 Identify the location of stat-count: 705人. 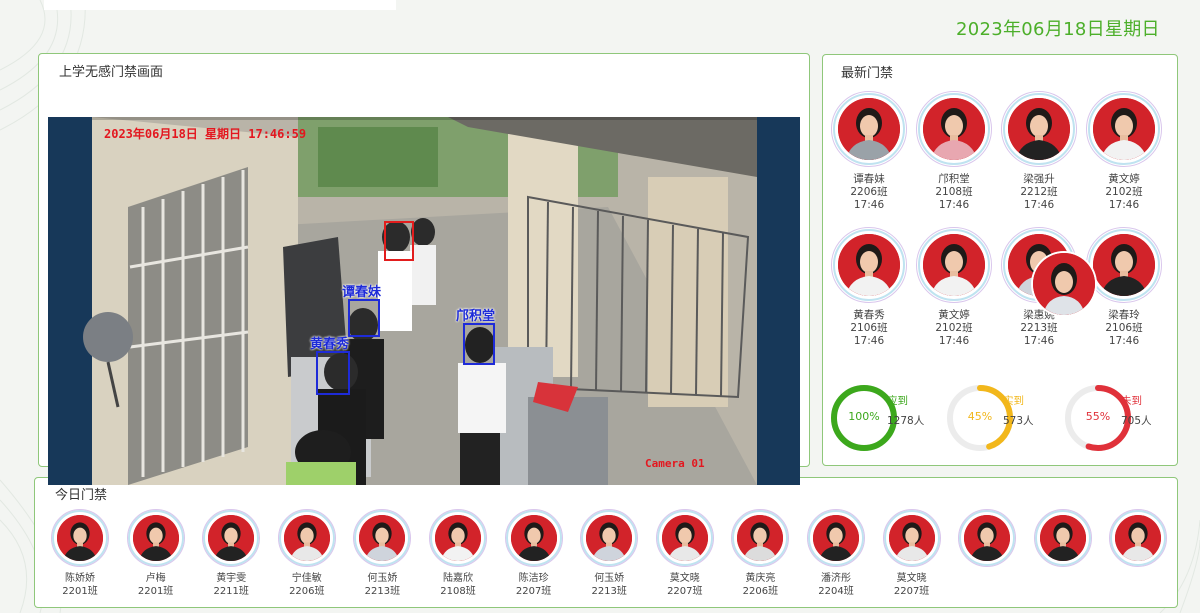
(1136, 421).